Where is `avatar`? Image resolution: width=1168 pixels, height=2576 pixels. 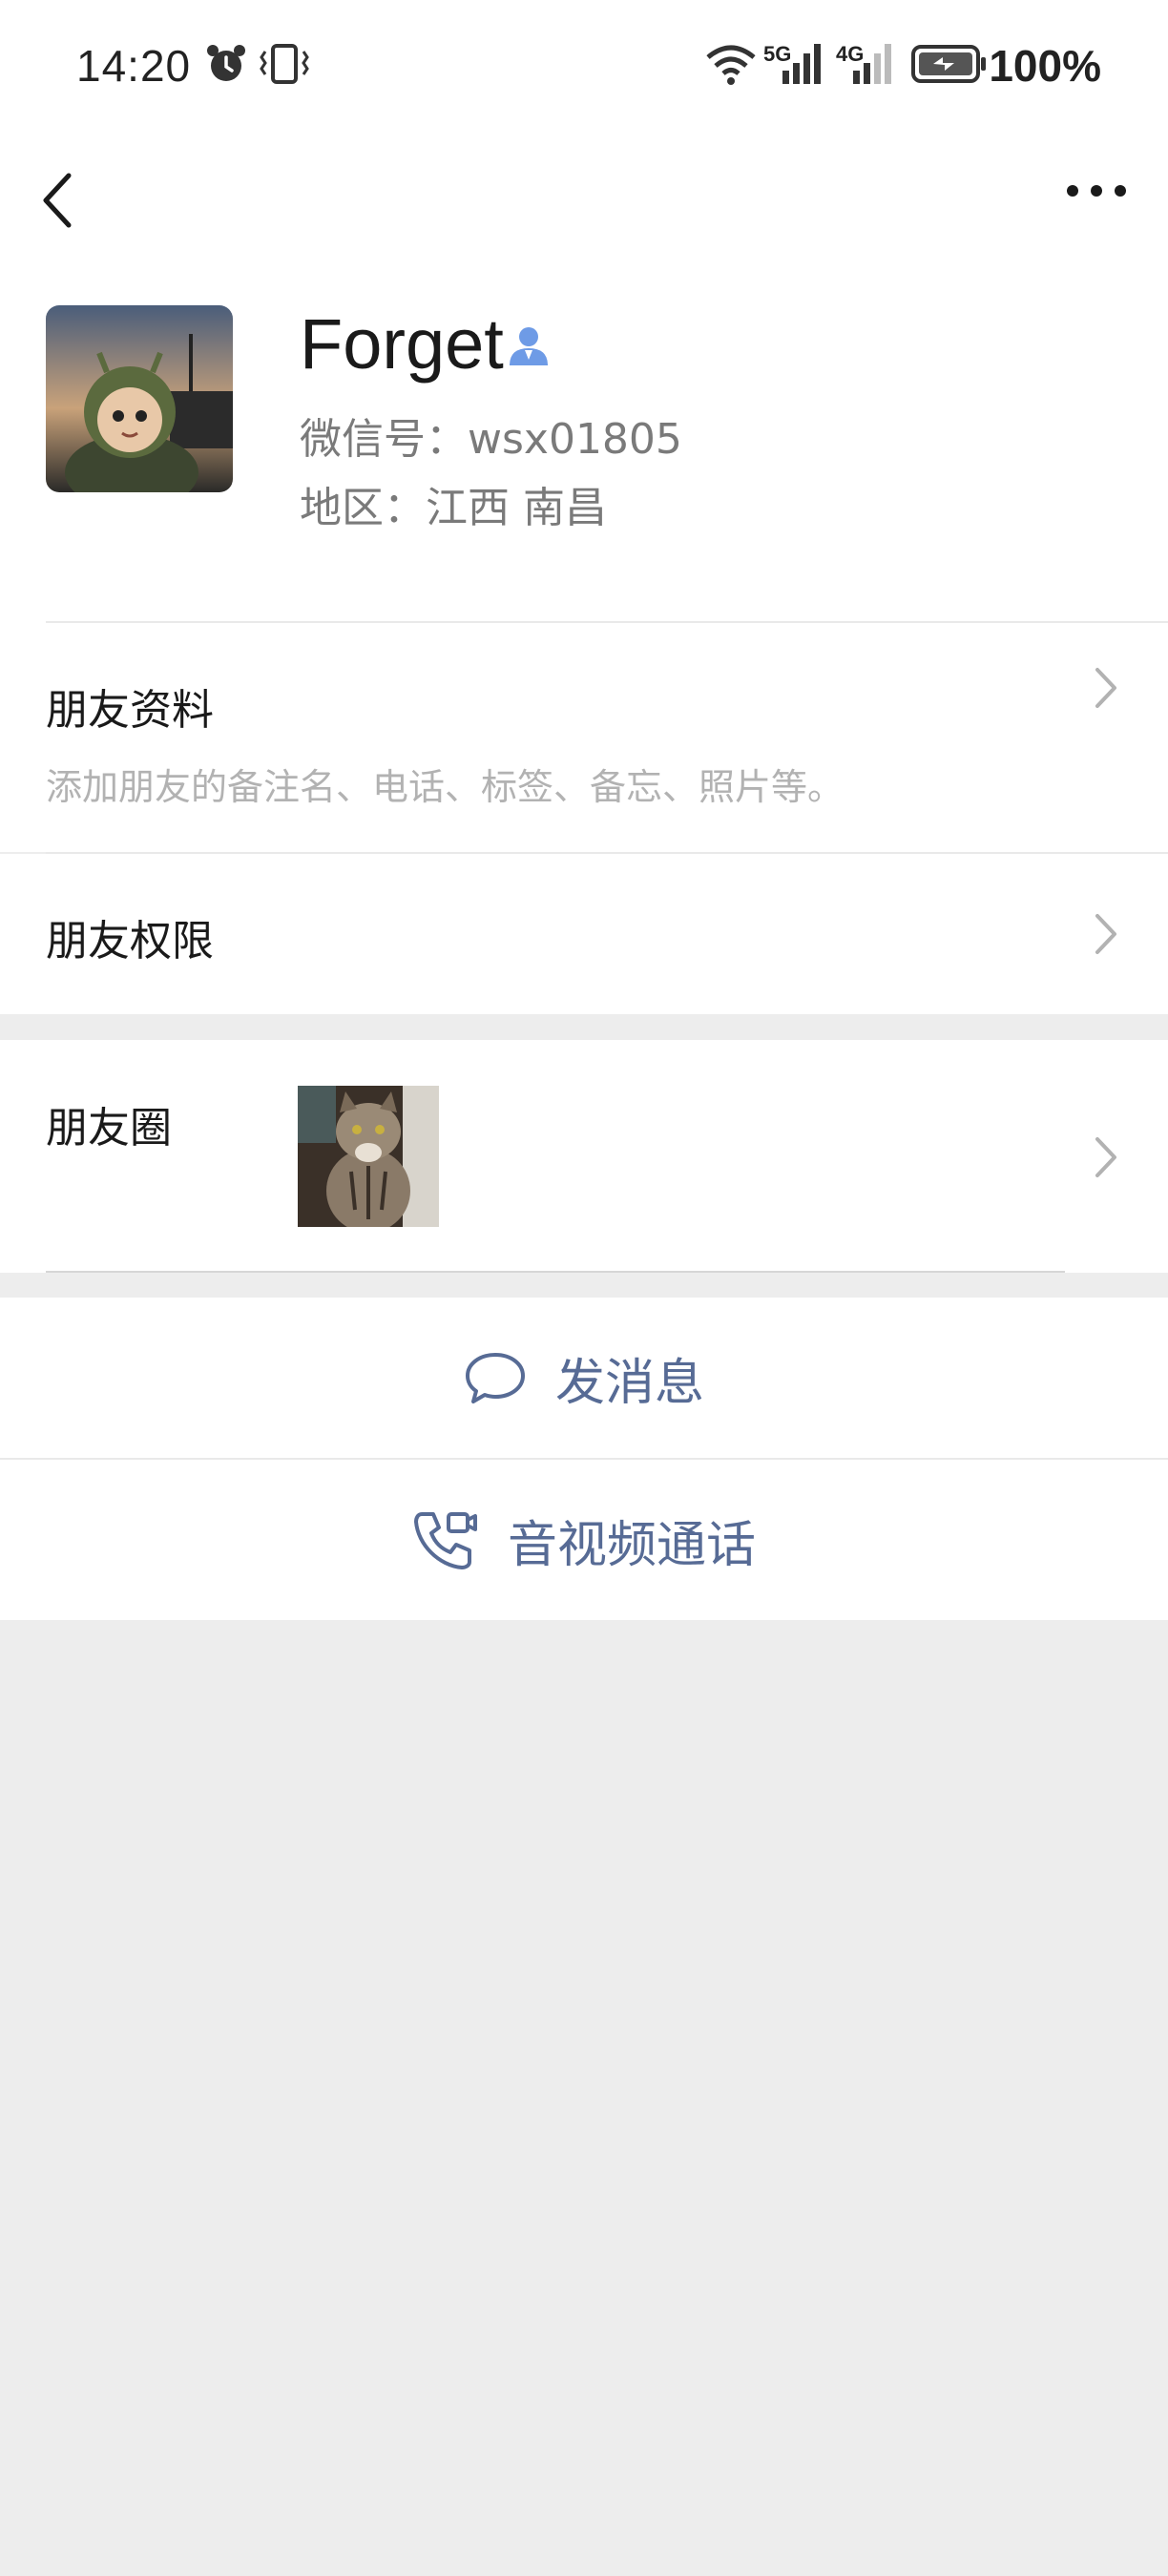
avatar is located at coordinates (139, 398).